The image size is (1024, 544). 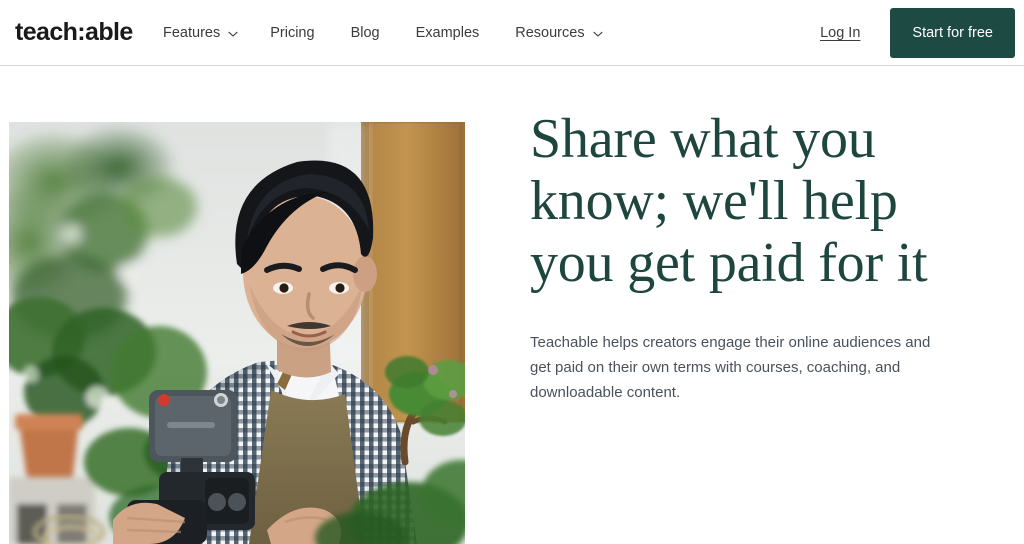 I want to click on nav-item-examples: Examples, so click(x=448, y=33).